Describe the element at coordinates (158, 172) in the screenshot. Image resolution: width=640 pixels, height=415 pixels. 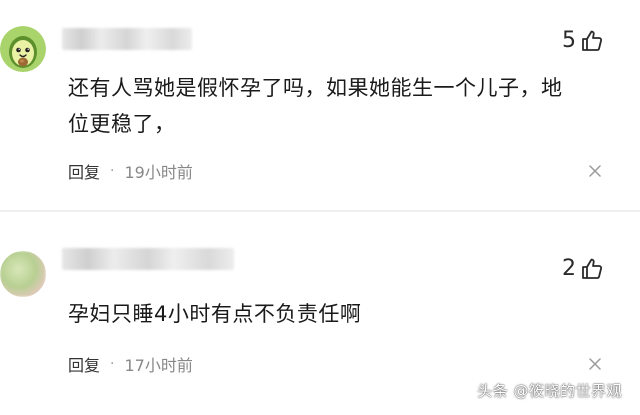
I see `comment-time: 19小时前` at that location.